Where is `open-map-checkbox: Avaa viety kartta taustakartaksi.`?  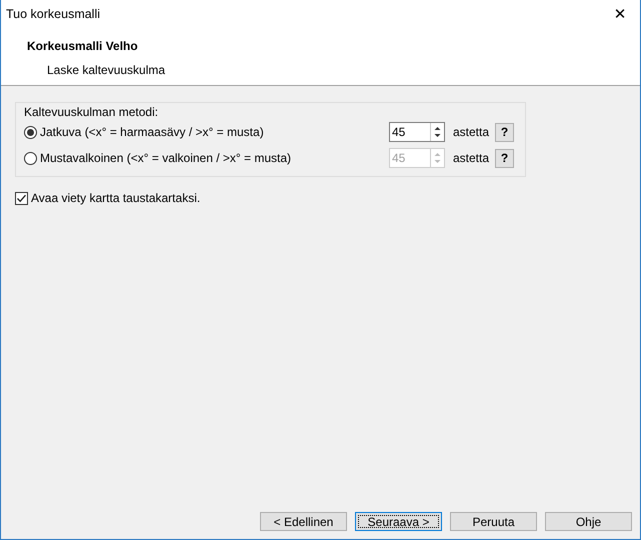 open-map-checkbox: Avaa viety kartta taustakartaksi. is located at coordinates (320, 198).